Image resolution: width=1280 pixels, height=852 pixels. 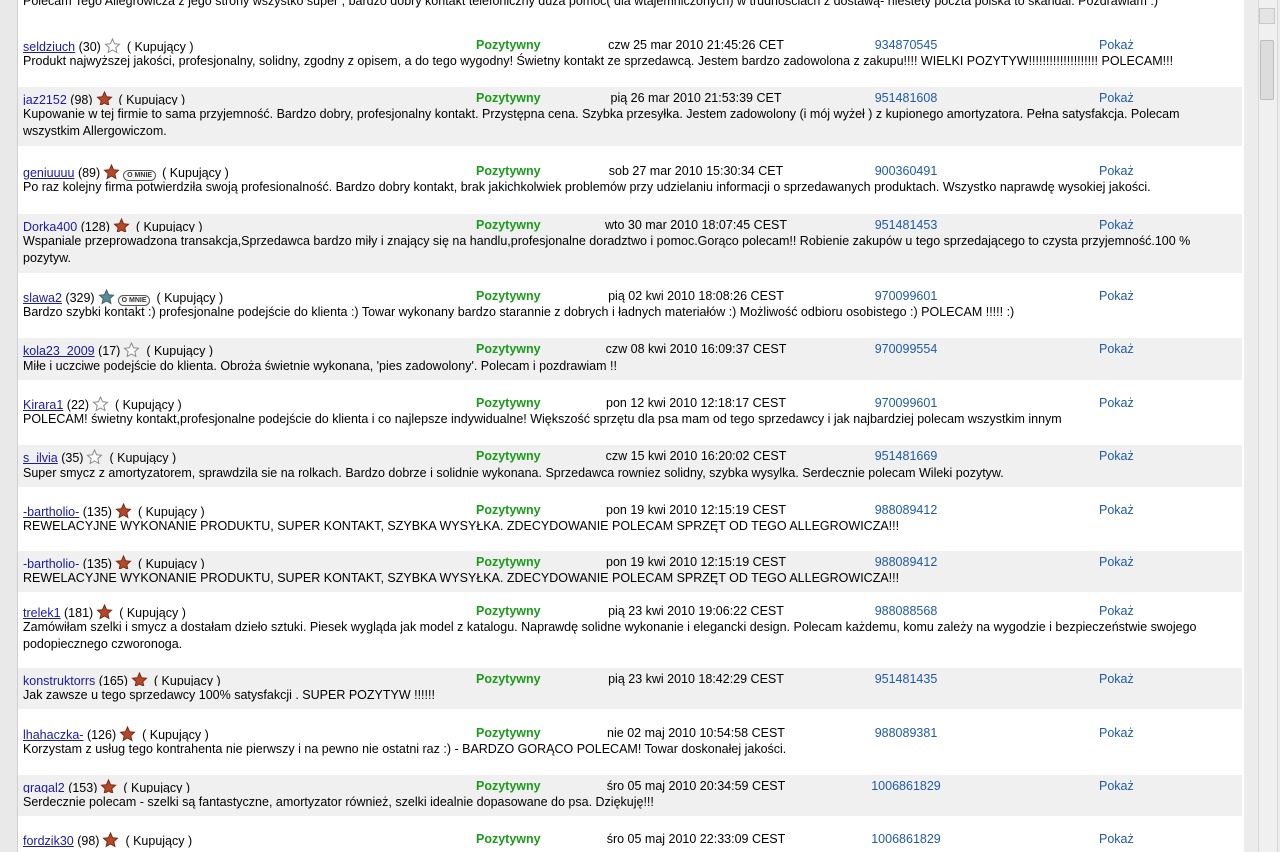 What do you see at coordinates (696, 45) in the screenshot?
I see `feedback-date: czw 25 mar 2010 21:45:26 CET` at bounding box center [696, 45].